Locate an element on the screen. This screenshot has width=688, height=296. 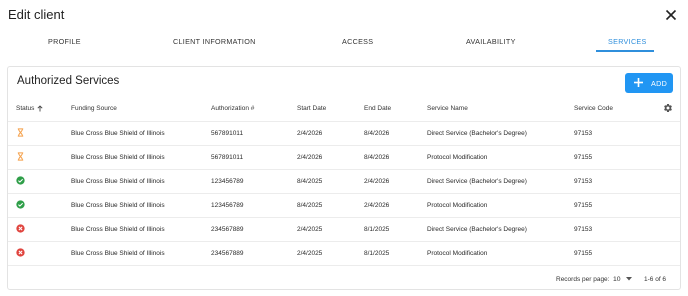
column-header-start-date: Start Date is located at coordinates (311, 108).